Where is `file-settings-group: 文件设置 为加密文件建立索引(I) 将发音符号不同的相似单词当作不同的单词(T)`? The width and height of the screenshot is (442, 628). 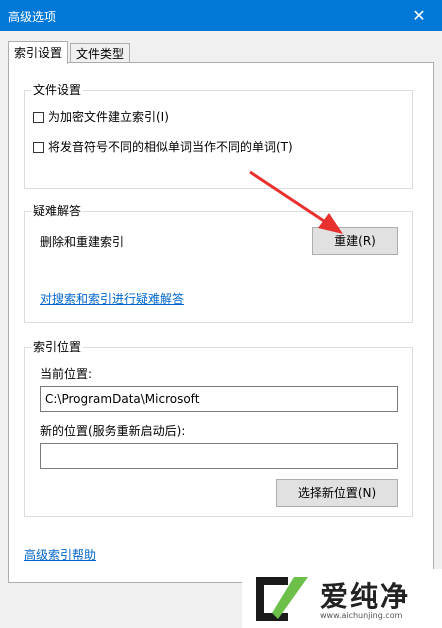
file-settings-group: 文件设置 为加密文件建立索引(I) 将发音符号不同的相似单词当作不同的单词(T) is located at coordinates (218, 135).